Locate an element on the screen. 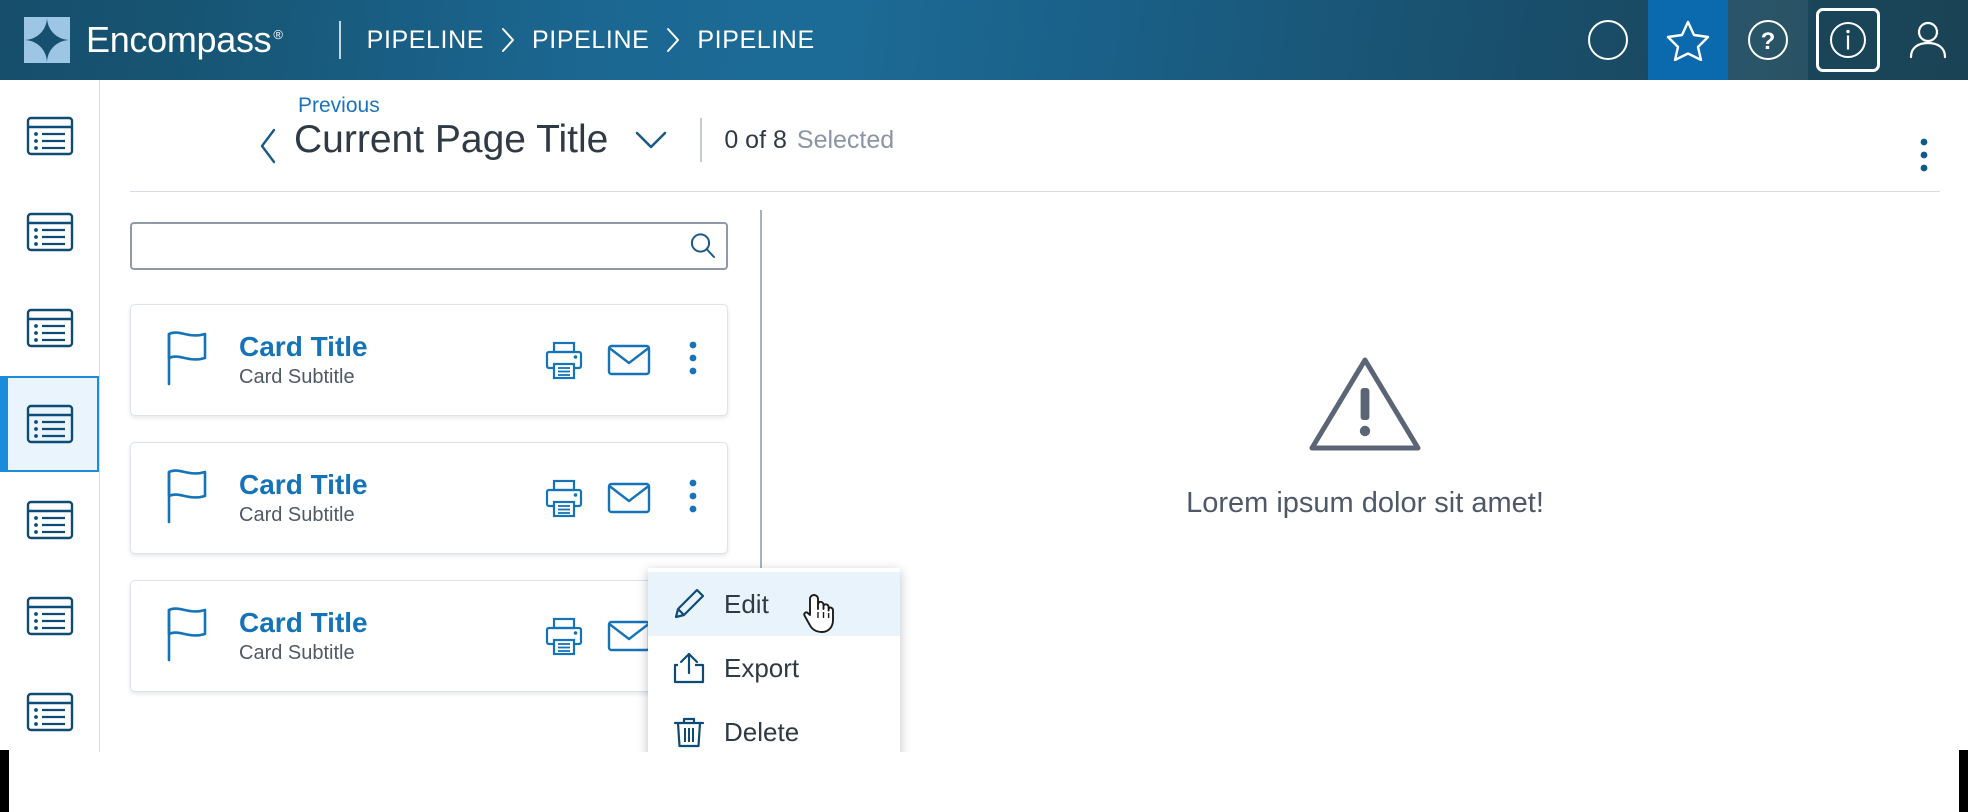  sidebar-navigation is located at coordinates (50, 416).